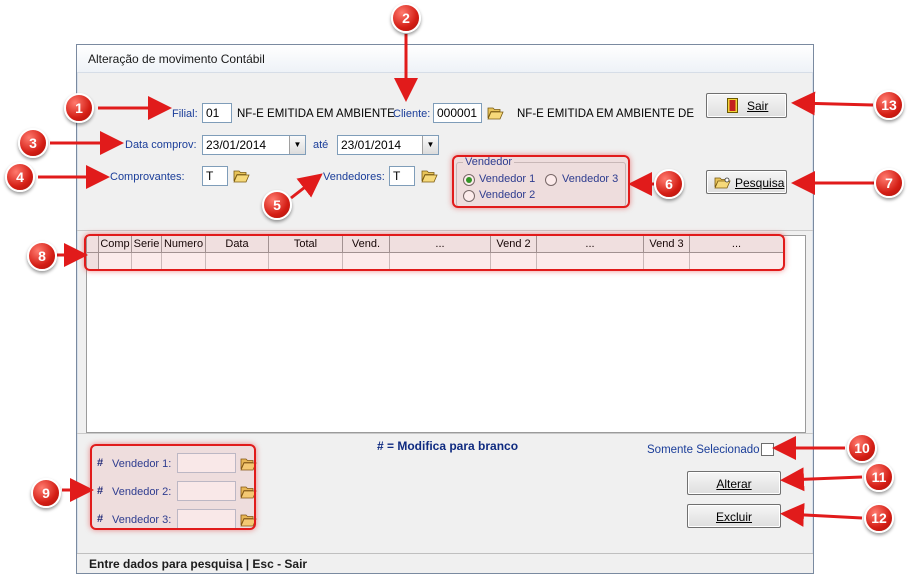  What do you see at coordinates (590, 179) in the screenshot?
I see `radio-vendedor-3-label: Vendedor 3` at bounding box center [590, 179].